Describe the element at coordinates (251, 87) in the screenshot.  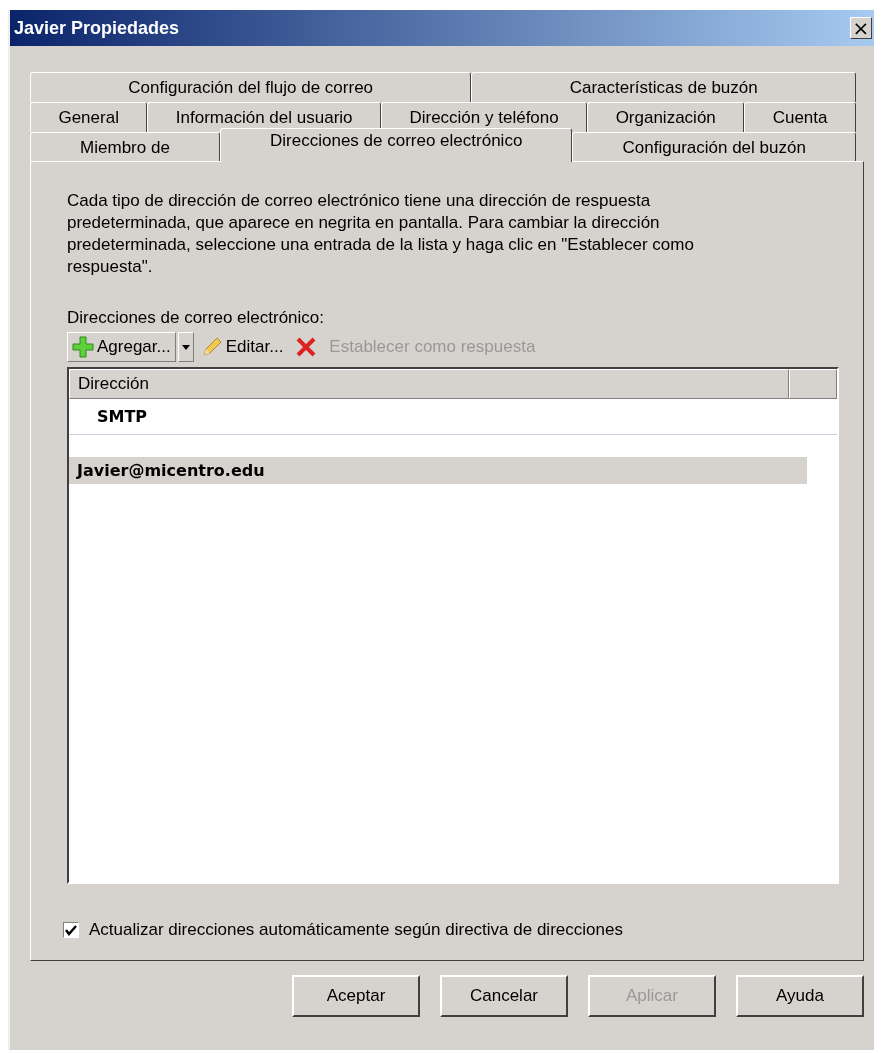
I see `tab: Configuración del flujo de correo` at that location.